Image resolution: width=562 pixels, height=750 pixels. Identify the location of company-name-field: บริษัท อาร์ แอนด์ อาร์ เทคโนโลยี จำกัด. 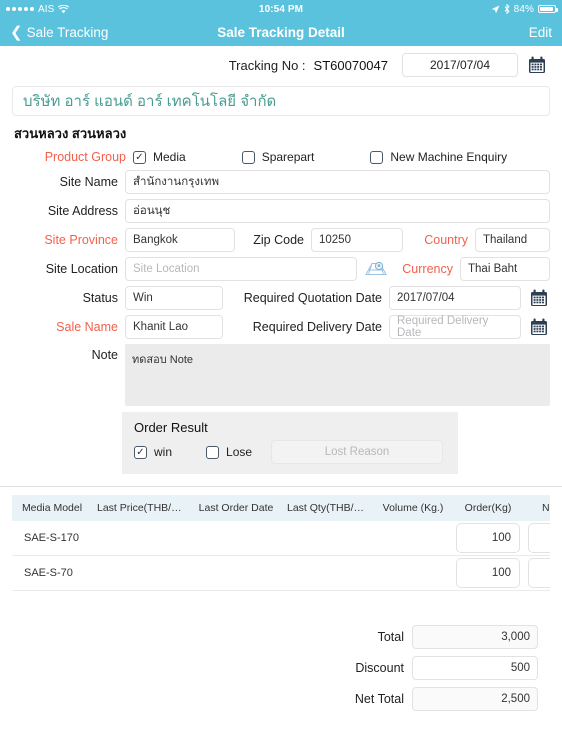
(281, 101).